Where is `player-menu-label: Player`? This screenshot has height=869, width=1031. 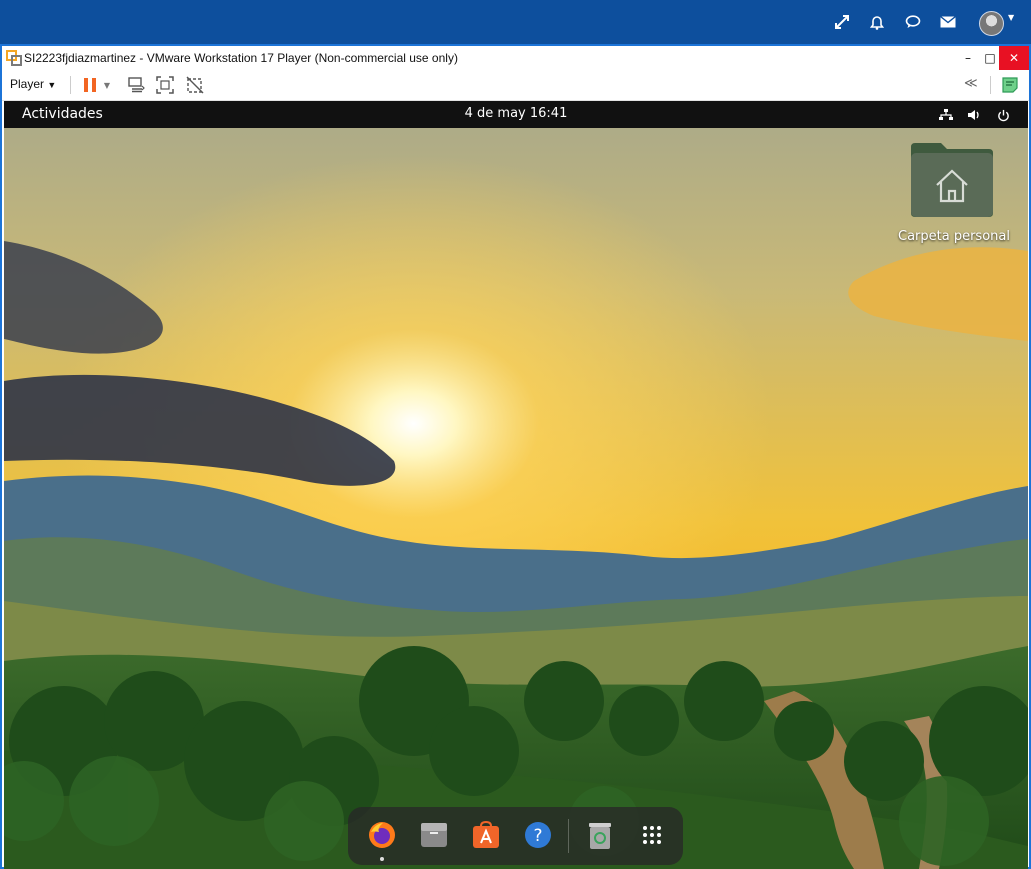
player-menu-label: Player is located at coordinates (27, 84).